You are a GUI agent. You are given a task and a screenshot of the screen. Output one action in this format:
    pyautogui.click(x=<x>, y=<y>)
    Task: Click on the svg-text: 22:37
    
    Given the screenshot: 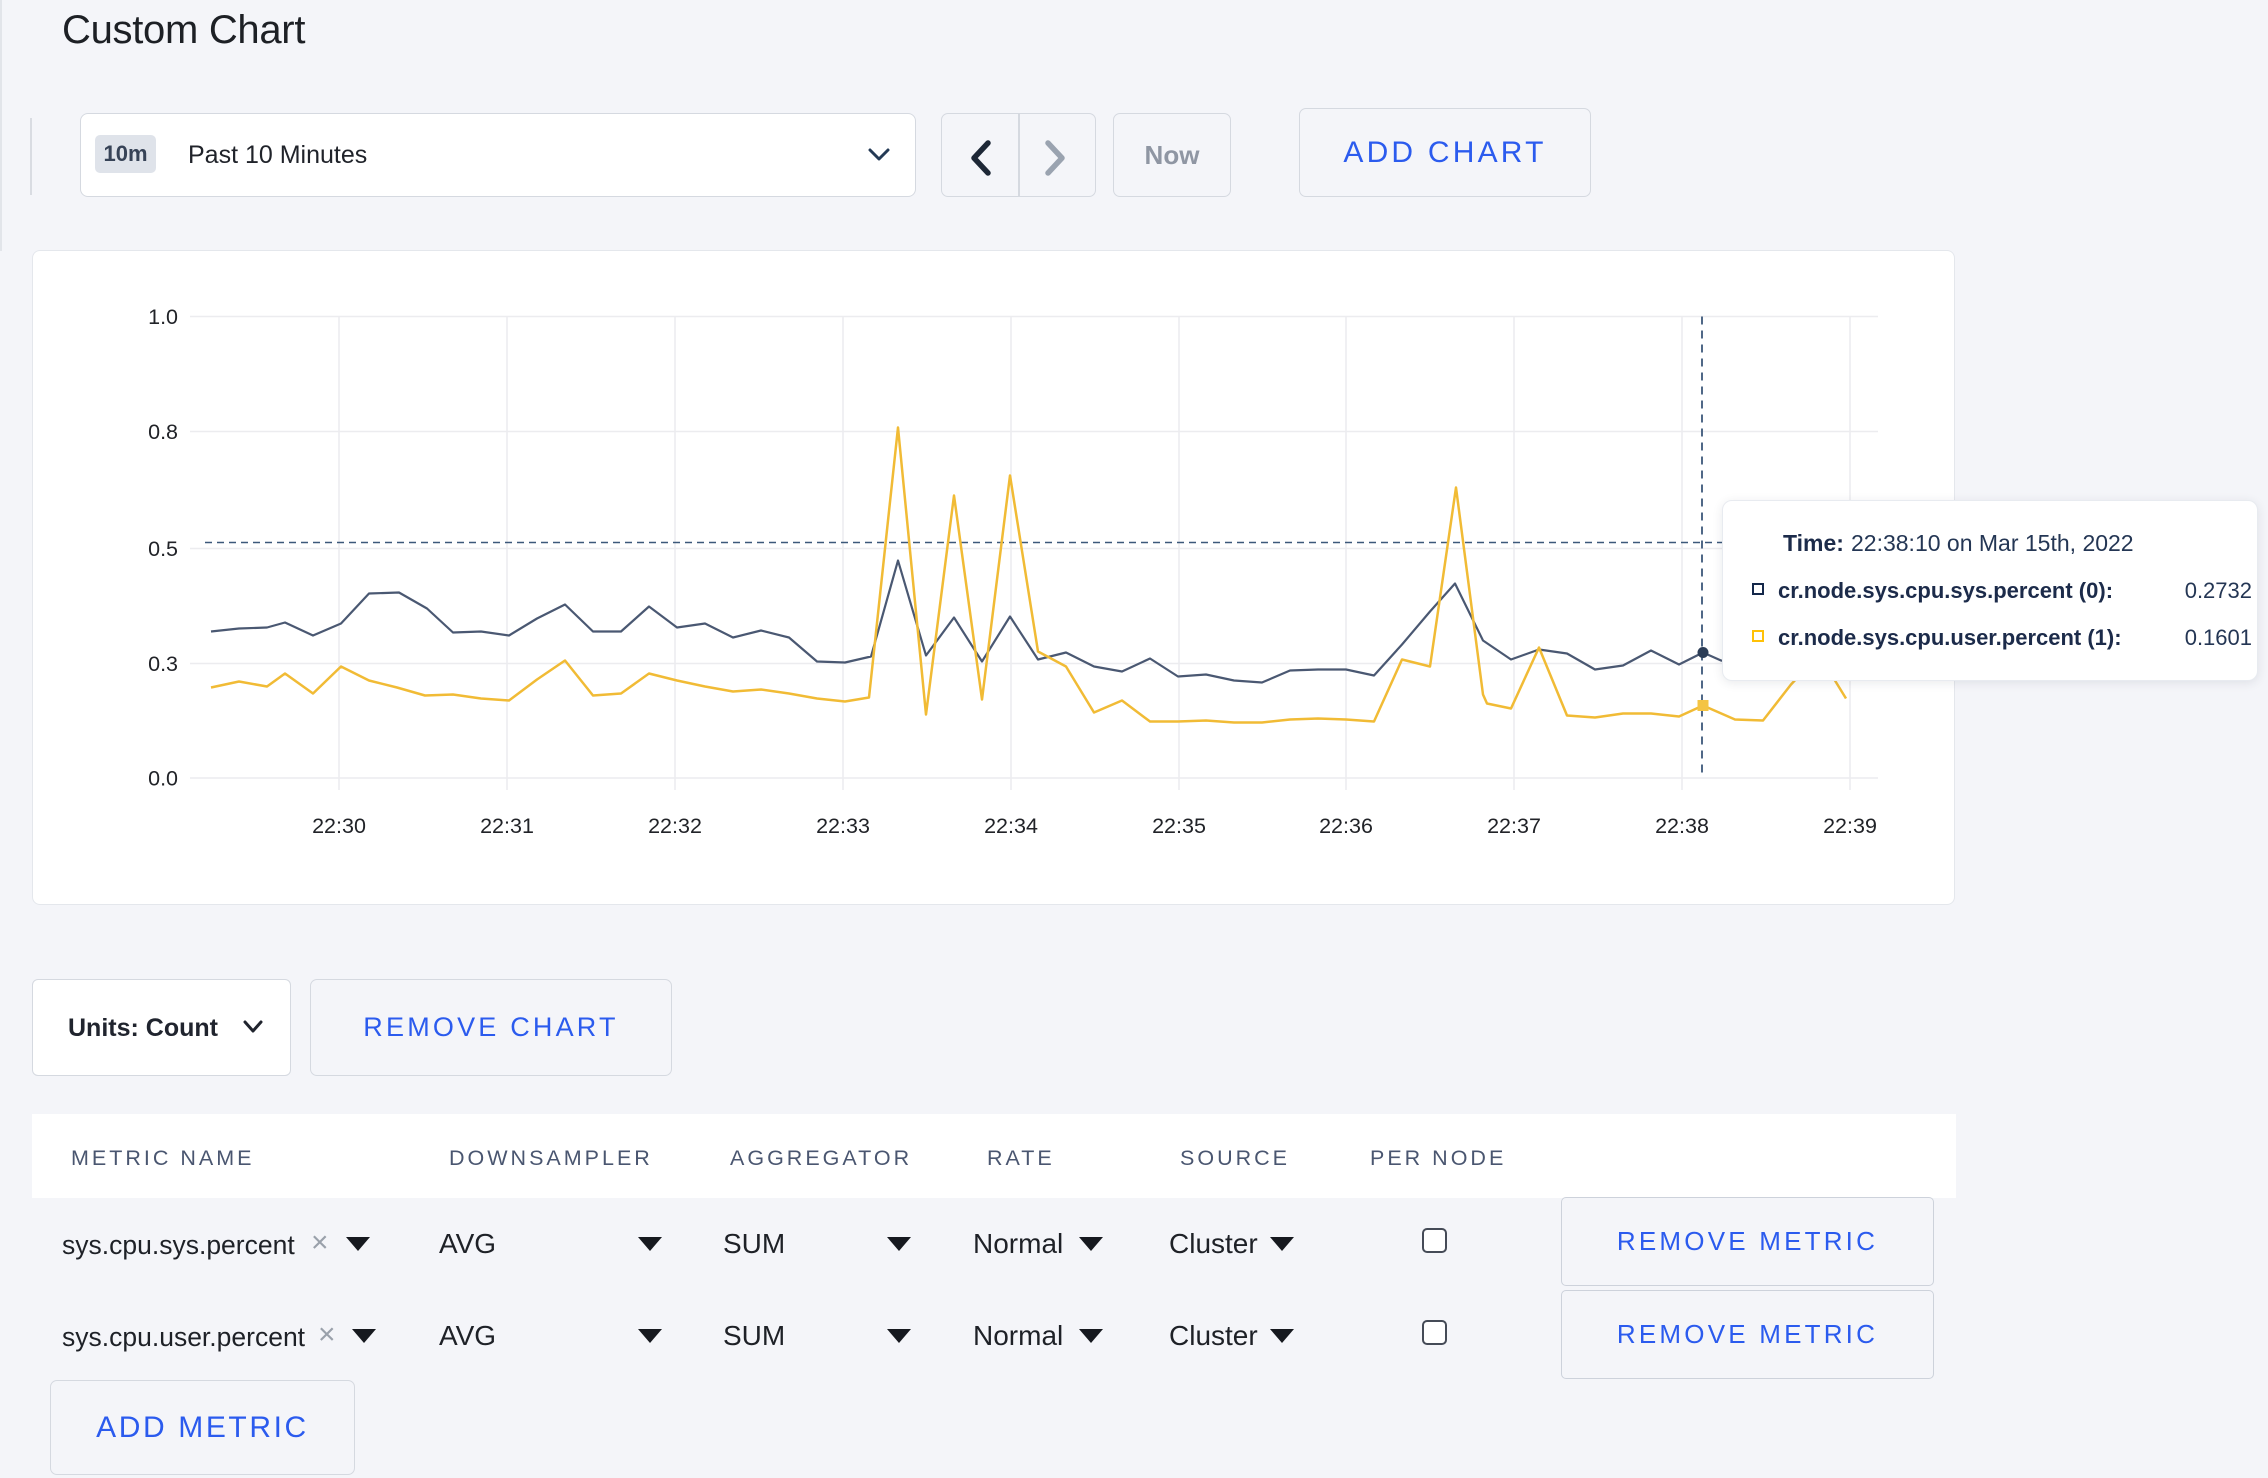 What is the action you would take?
    pyautogui.click(x=1514, y=826)
    